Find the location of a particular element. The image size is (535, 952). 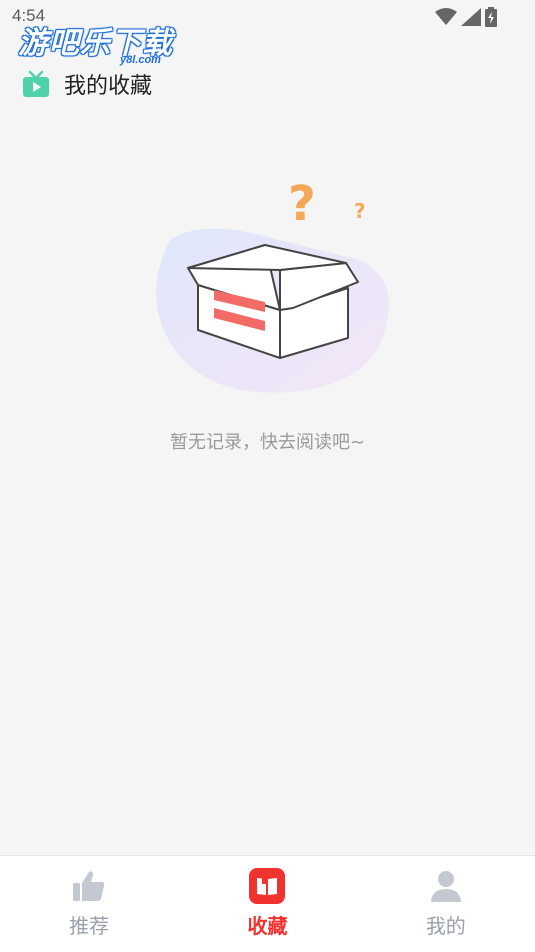

wifi-icon is located at coordinates (446, 16).